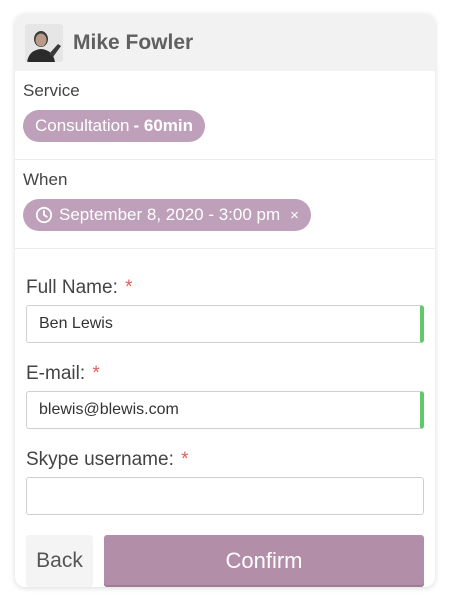 The image size is (452, 596). I want to click on service-pill: Consultation - 60min, so click(114, 126).